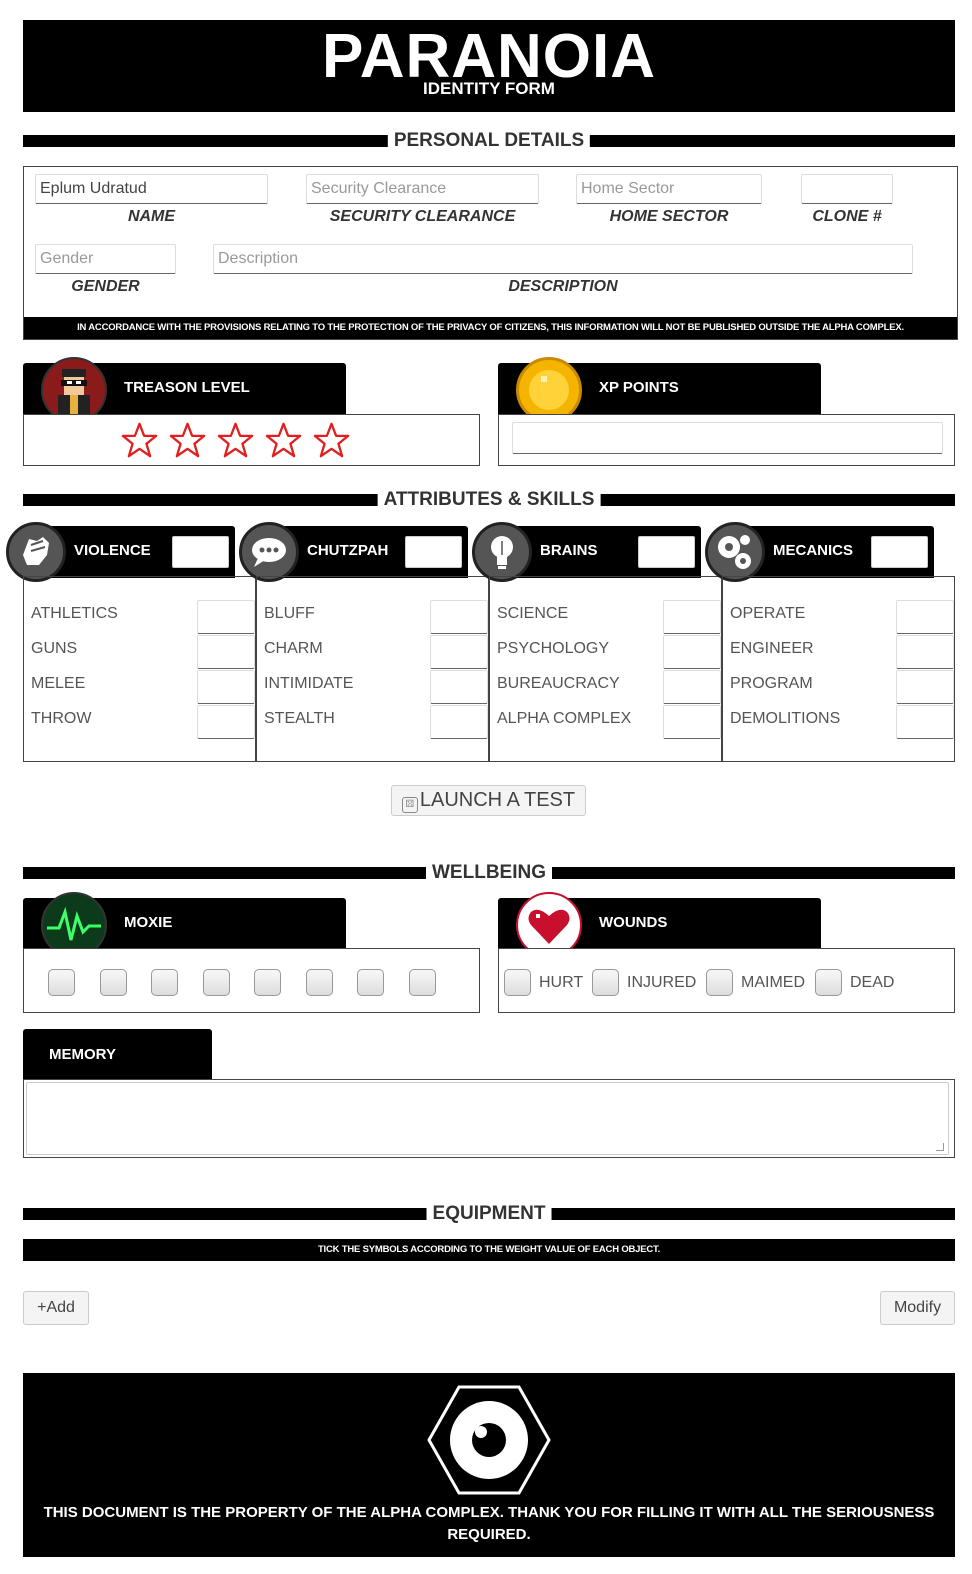 The image size is (972, 1574). Describe the element at coordinates (502, 552) in the screenshot. I see `lightbulb-icon` at that location.